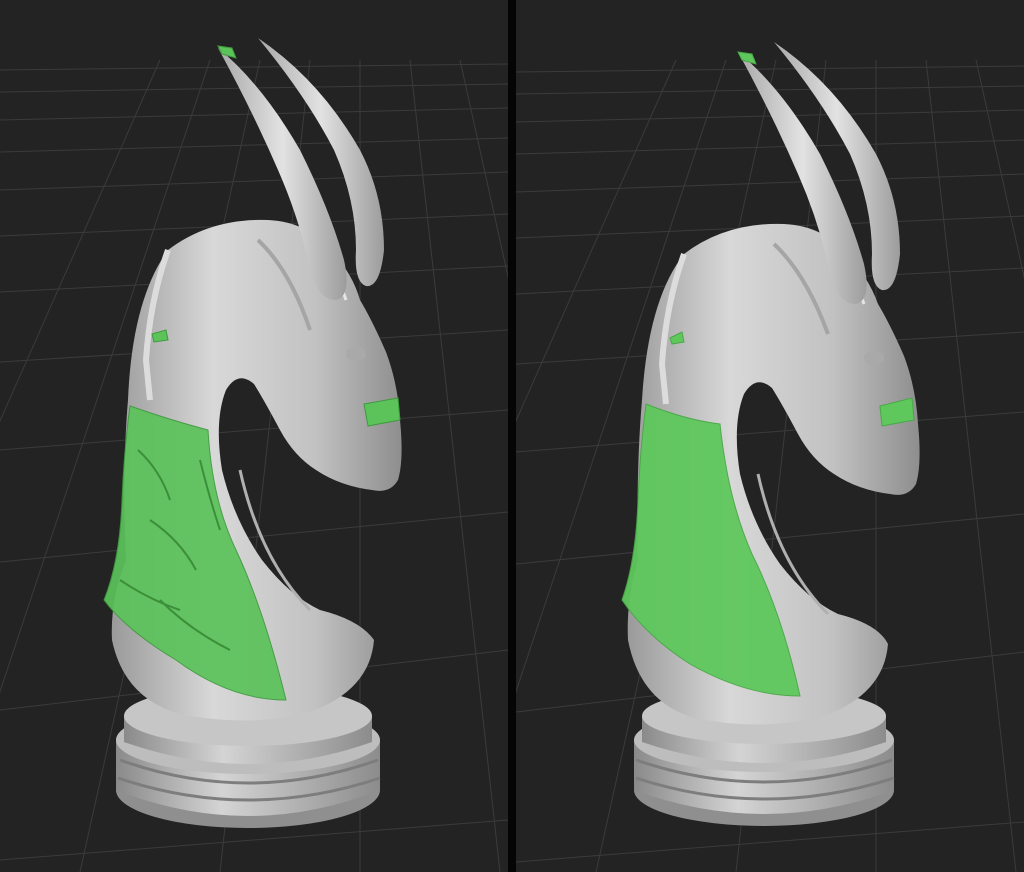 Image resolution: width=1024 pixels, height=872 pixels. I want to click on viewport-divider, so click(512, 436).